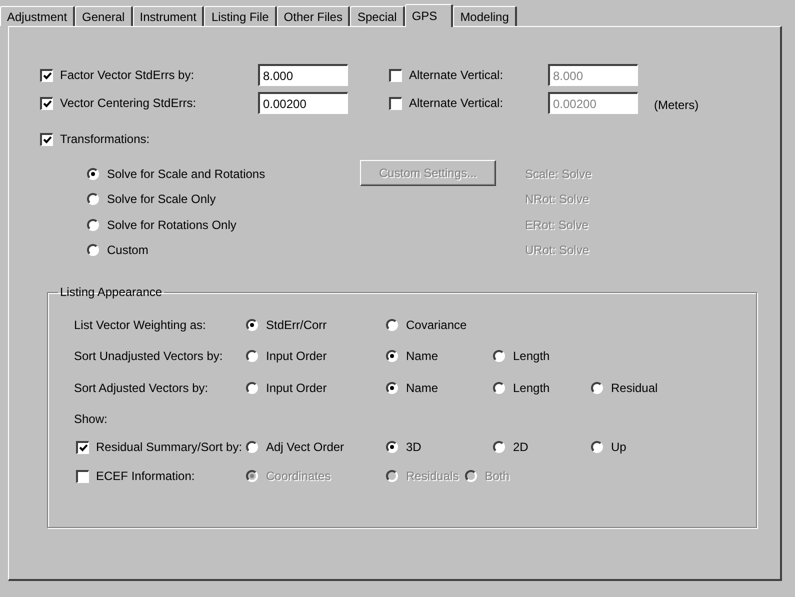  I want to click on option-label: Residuals, so click(432, 476).